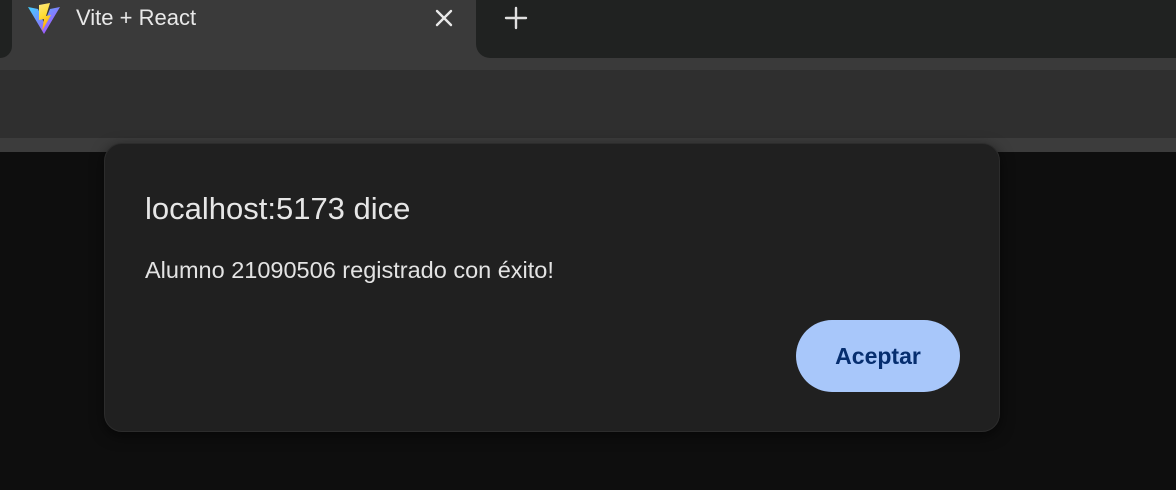 The height and width of the screenshot is (490, 1176). What do you see at coordinates (349, 270) in the screenshot?
I see `dialog-message: Alumno 21090506 registrado con éxito!` at bounding box center [349, 270].